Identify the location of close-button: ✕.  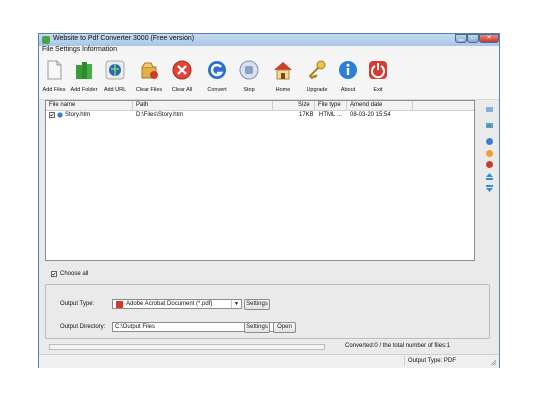
(489, 38).